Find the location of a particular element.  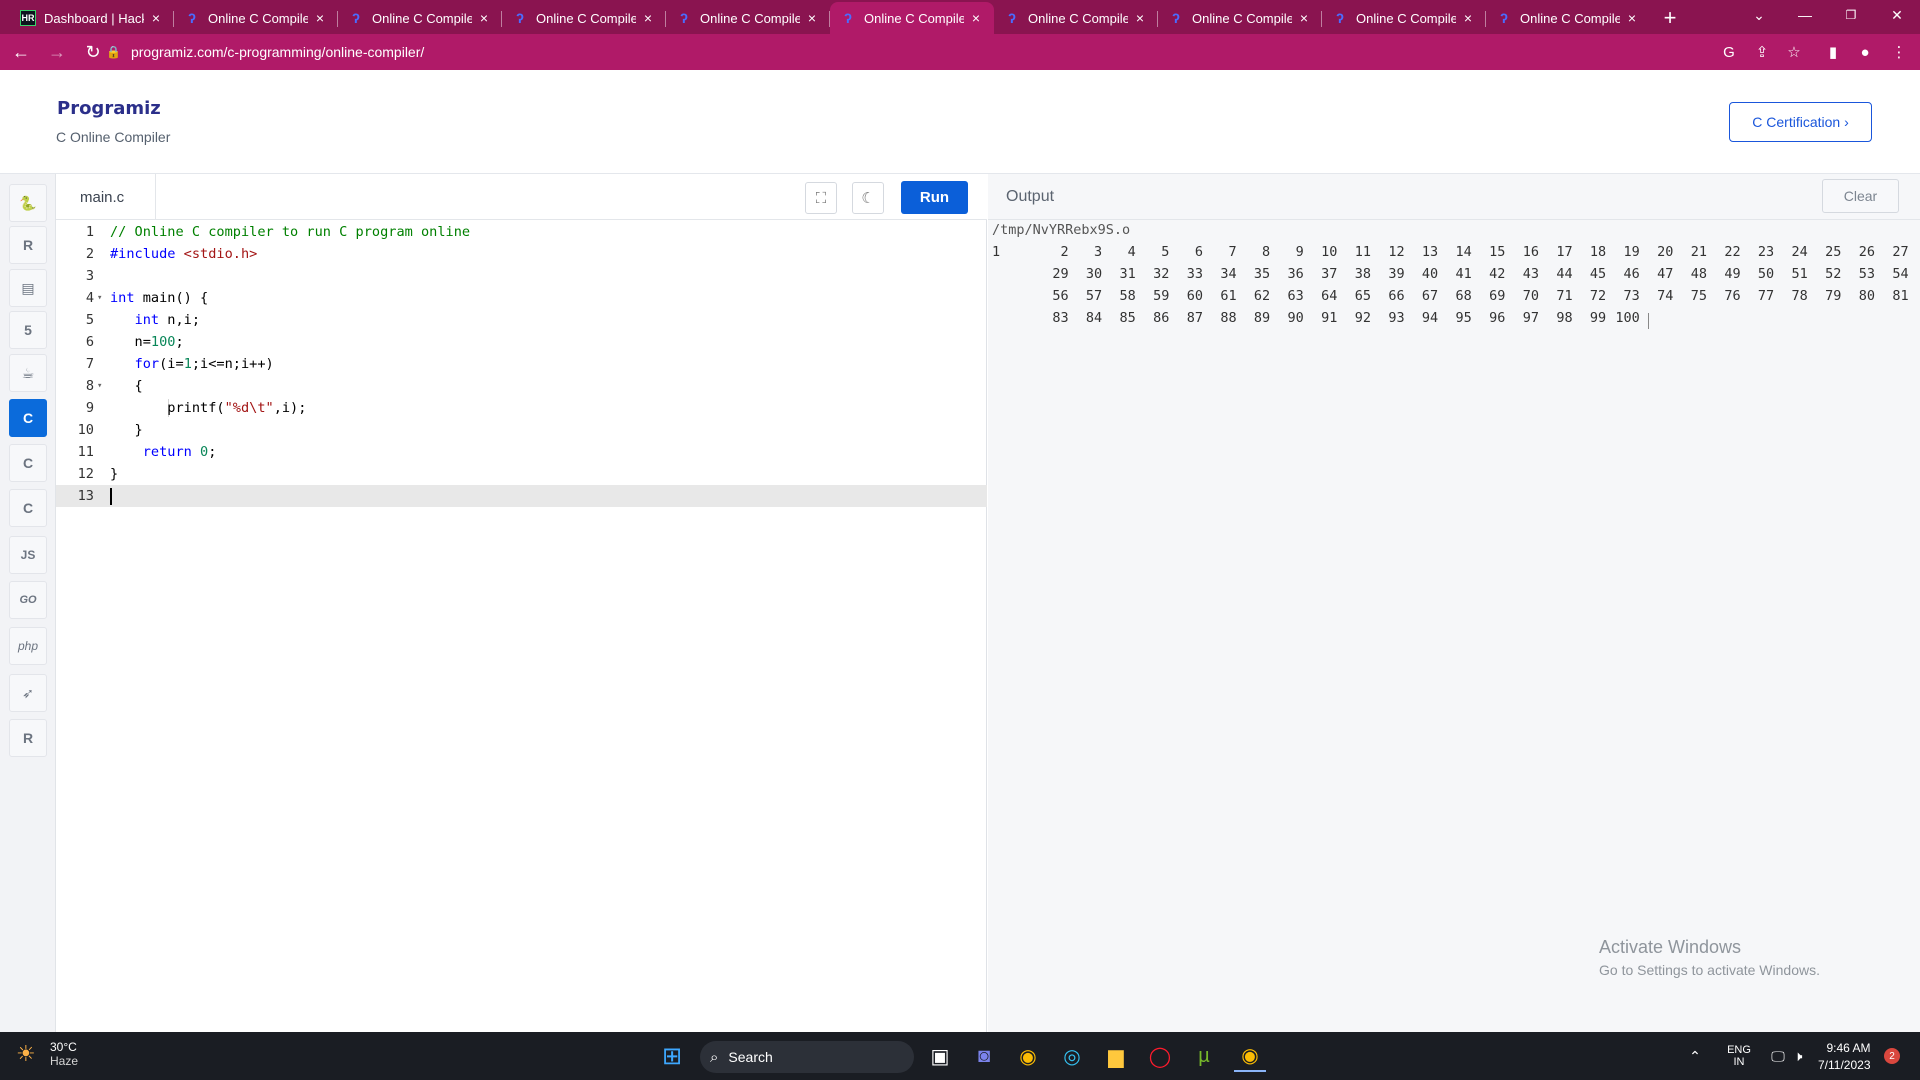

rail-python-icon: 🐍 is located at coordinates (28, 203).